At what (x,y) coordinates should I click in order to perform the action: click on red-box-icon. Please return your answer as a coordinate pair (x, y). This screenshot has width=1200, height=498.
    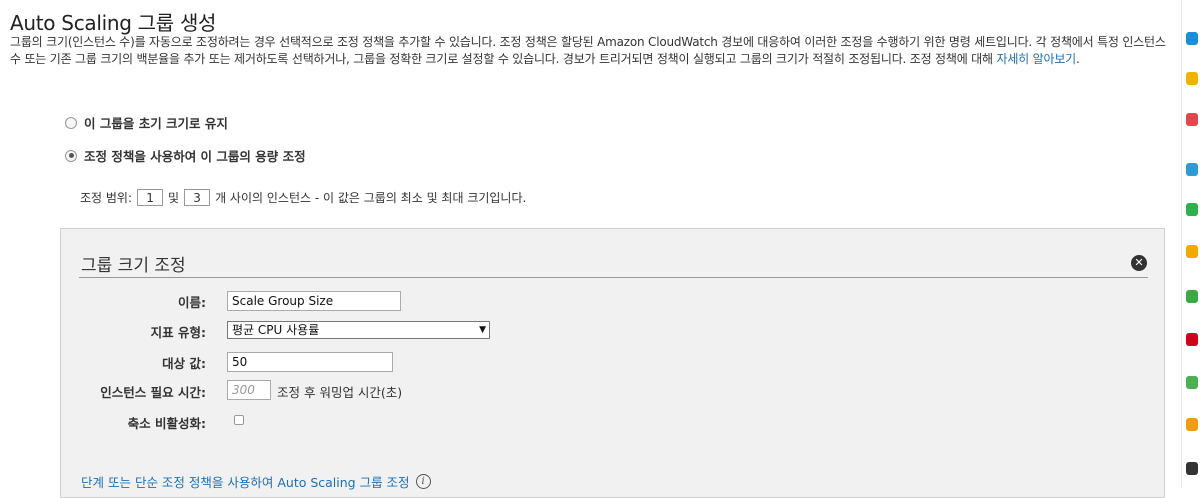
    Looking at the image, I should click on (1192, 339).